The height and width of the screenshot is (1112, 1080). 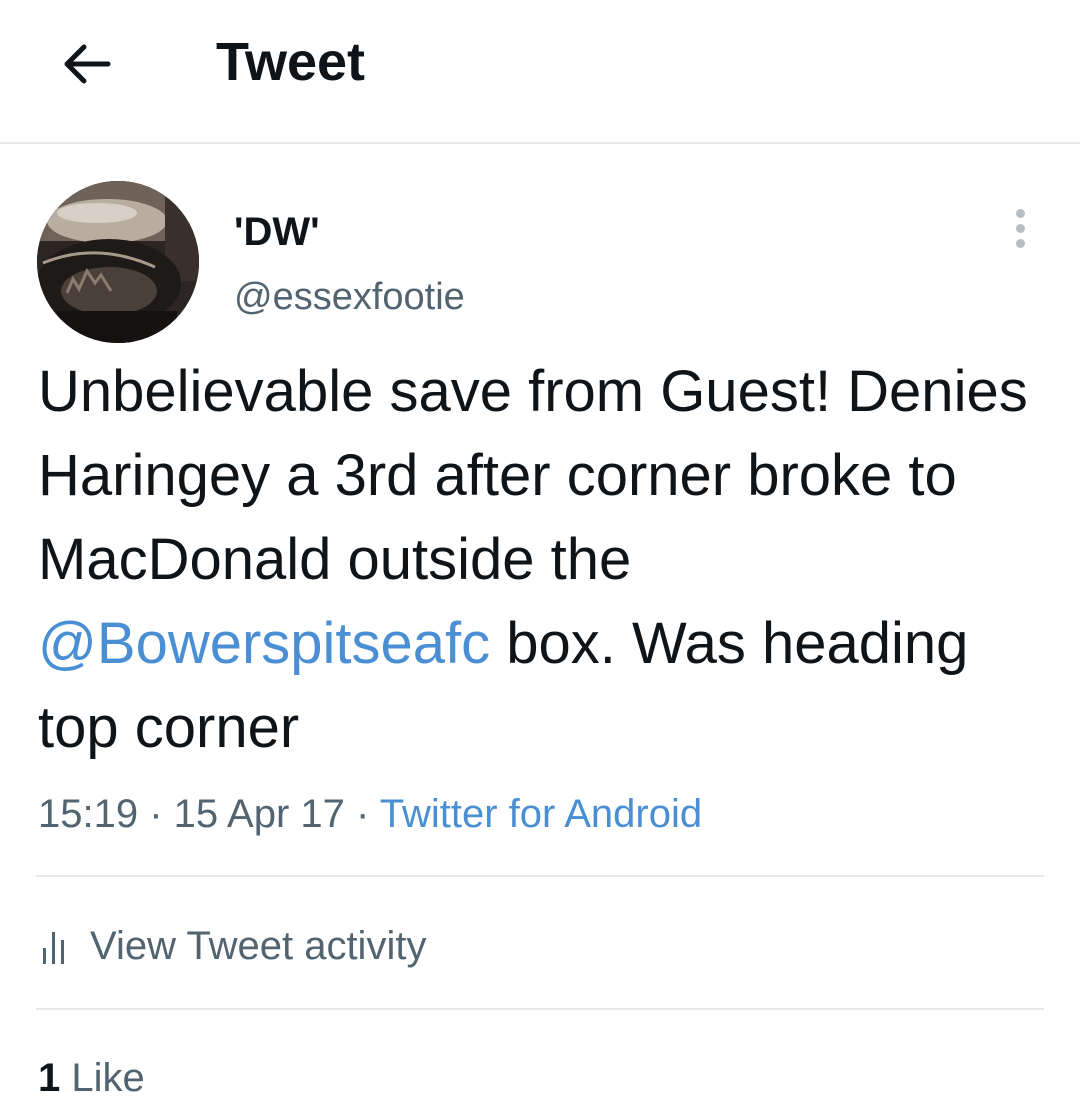 I want to click on tweet-time: 15:19, so click(x=88, y=814).